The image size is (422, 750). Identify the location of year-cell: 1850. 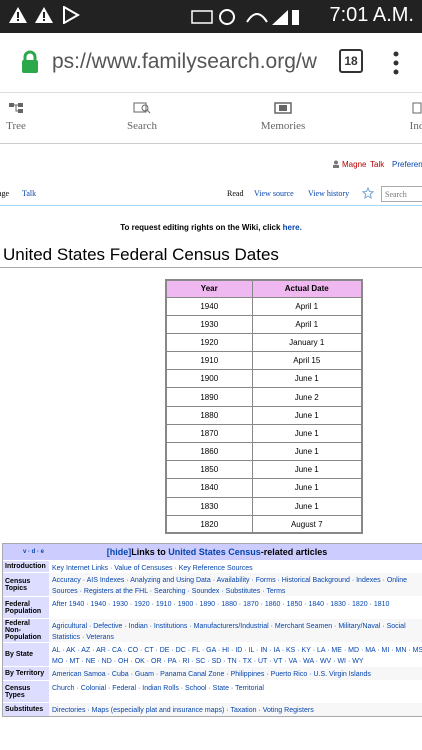
(209, 470).